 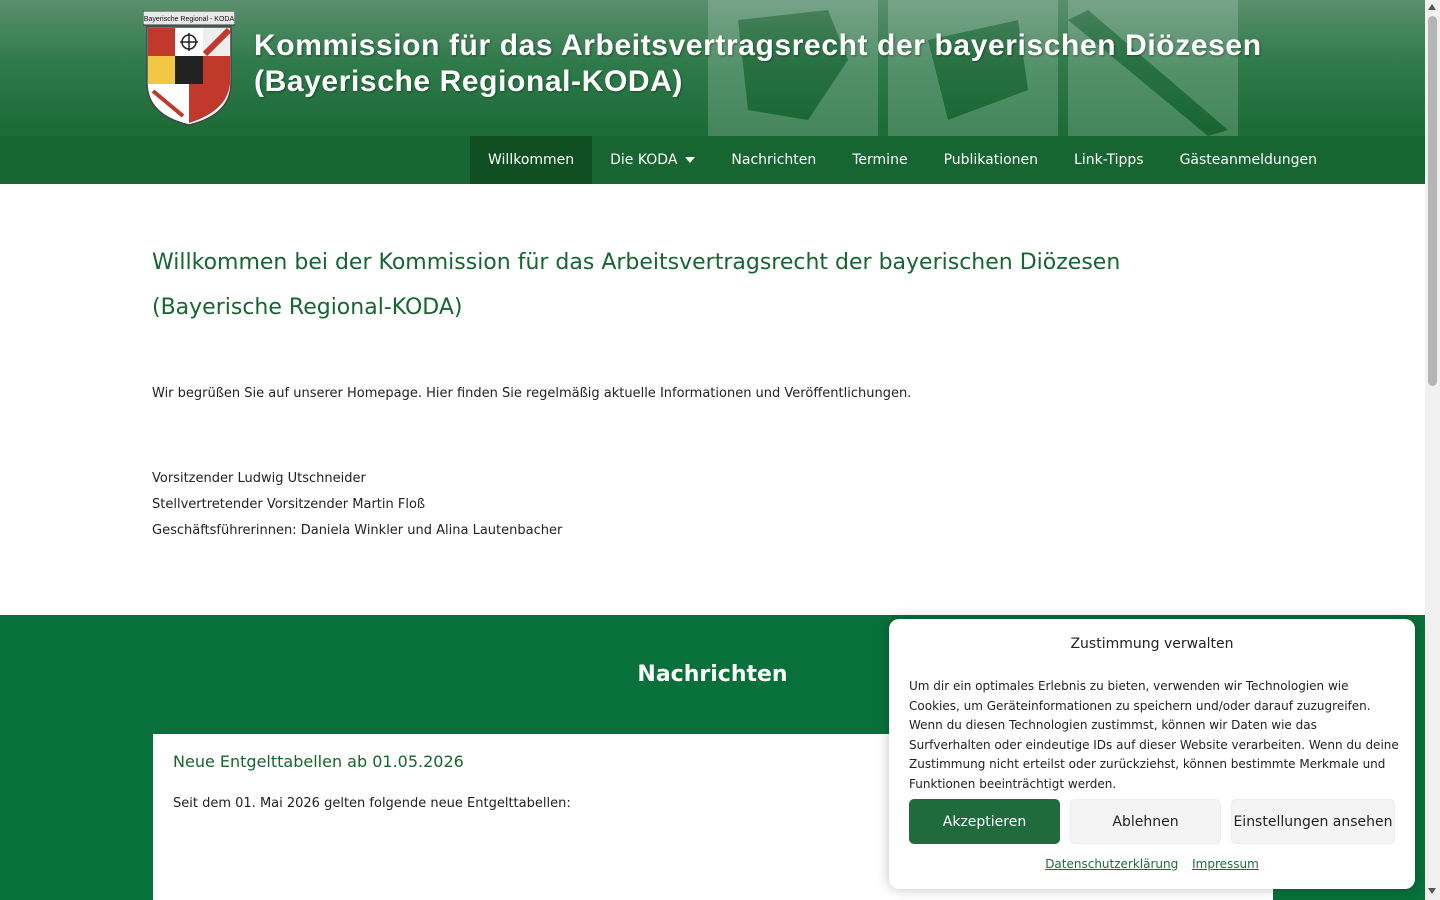 I want to click on page-title-line-2: (Bayerische Regional-KODA), so click(x=307, y=307).